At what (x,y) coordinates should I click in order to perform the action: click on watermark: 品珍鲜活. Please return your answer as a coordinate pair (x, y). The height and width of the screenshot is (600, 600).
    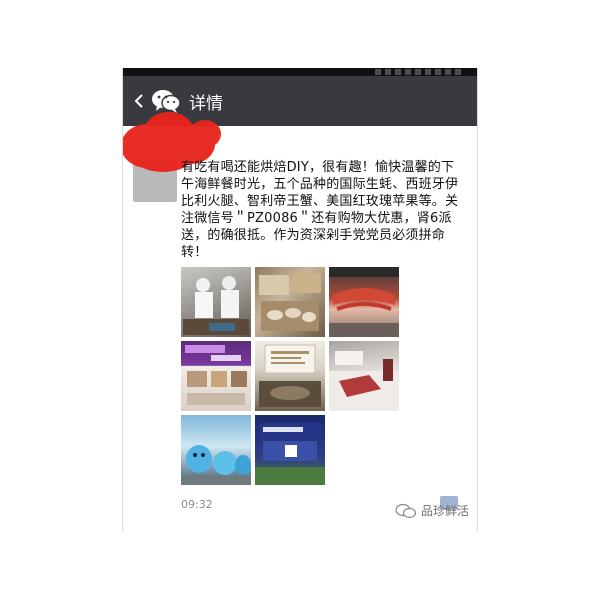
    Looking at the image, I should click on (432, 510).